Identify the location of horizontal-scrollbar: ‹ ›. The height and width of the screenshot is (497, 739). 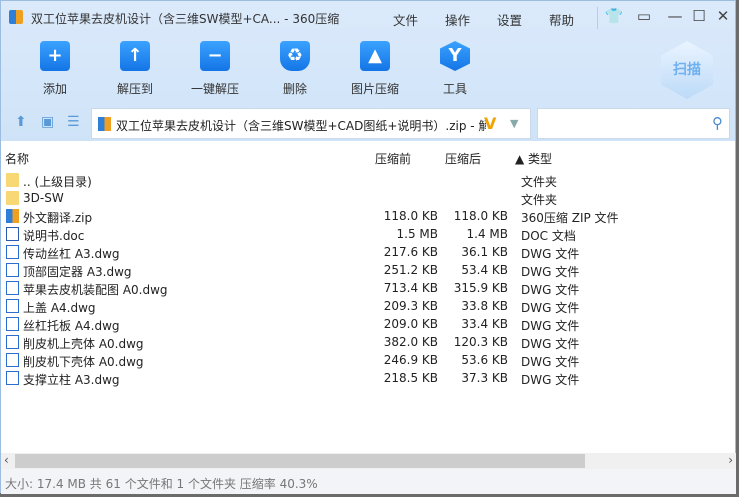
(368, 461).